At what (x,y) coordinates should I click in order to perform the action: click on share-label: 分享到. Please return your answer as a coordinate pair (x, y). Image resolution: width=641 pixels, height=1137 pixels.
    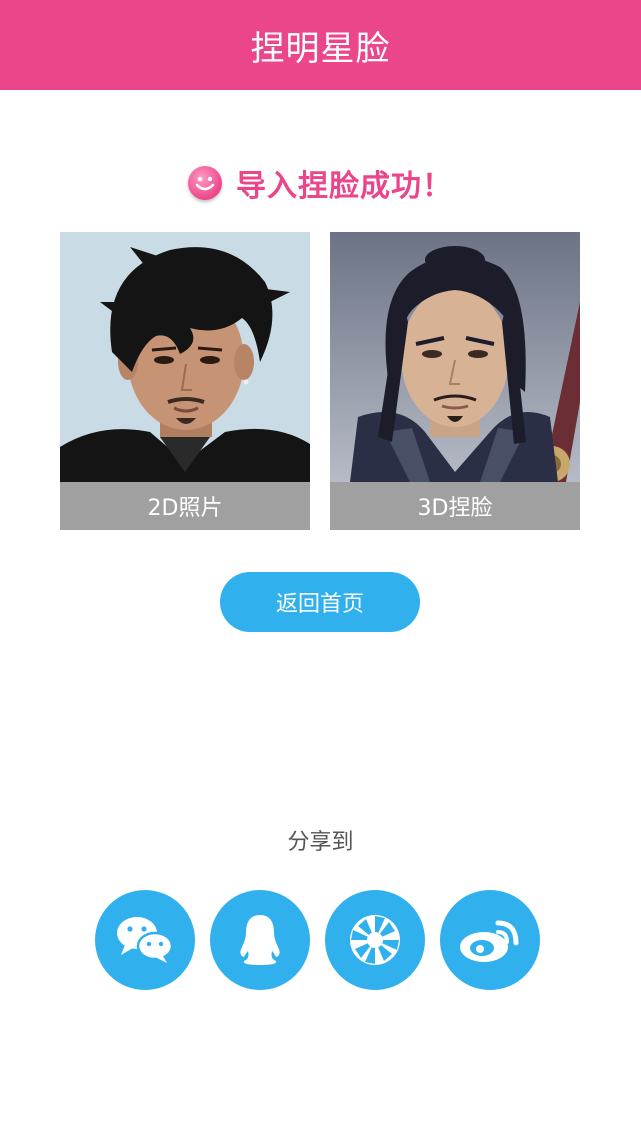
    Looking at the image, I should click on (320, 842).